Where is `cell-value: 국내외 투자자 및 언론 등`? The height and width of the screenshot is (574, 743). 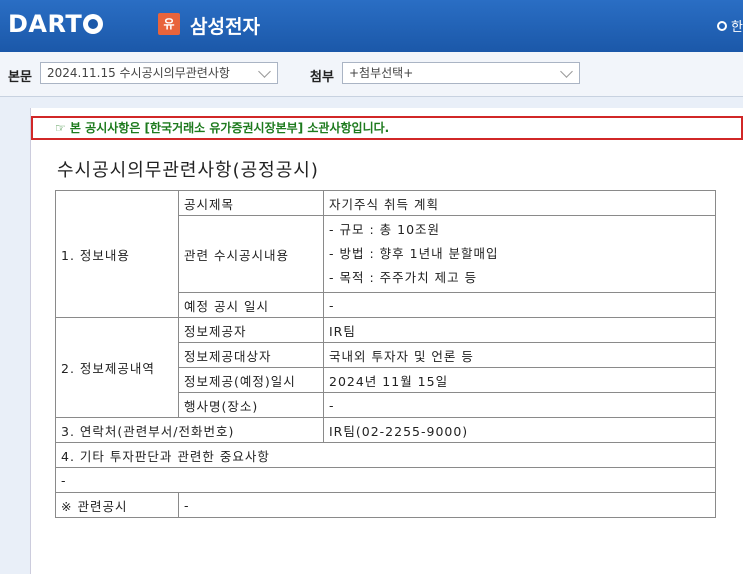
cell-value: 국내외 투자자 및 언론 등 is located at coordinates (519, 355).